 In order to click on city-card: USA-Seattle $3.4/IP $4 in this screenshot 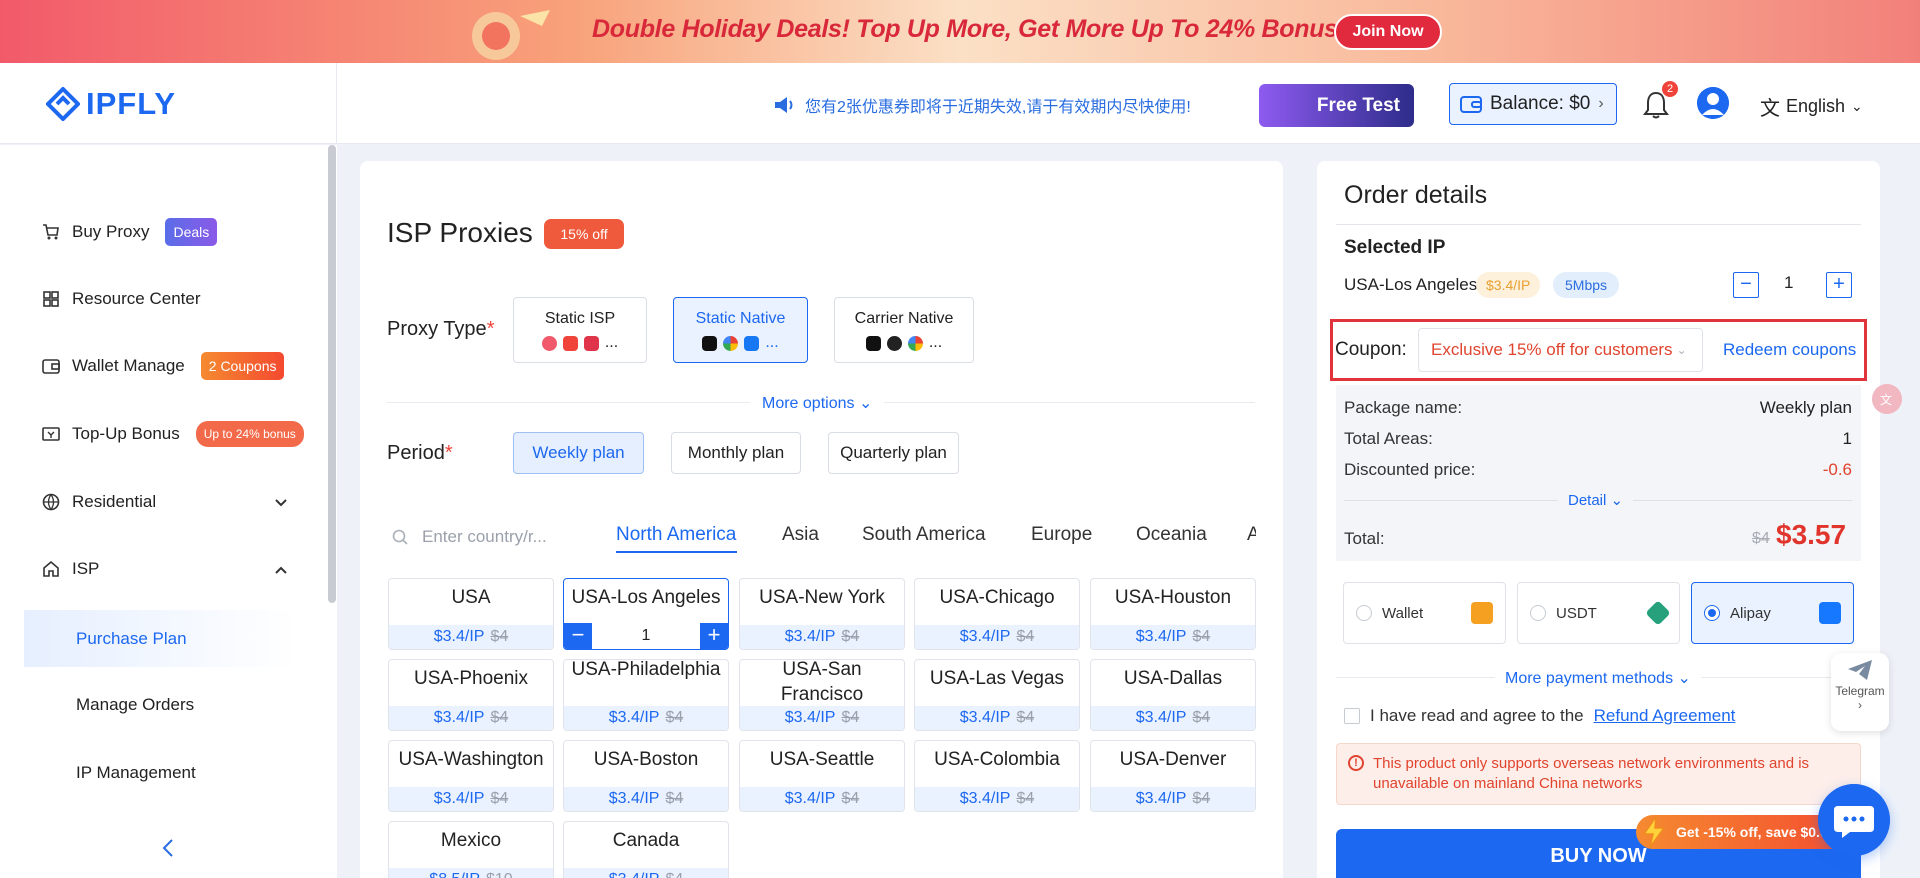, I will do `click(822, 776)`.